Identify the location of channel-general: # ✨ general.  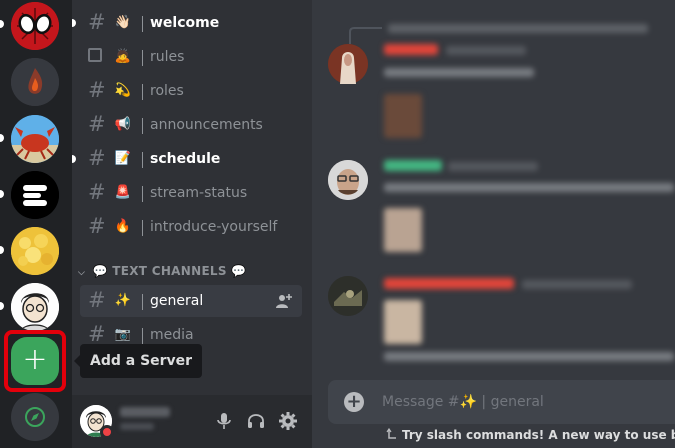
(191, 301).